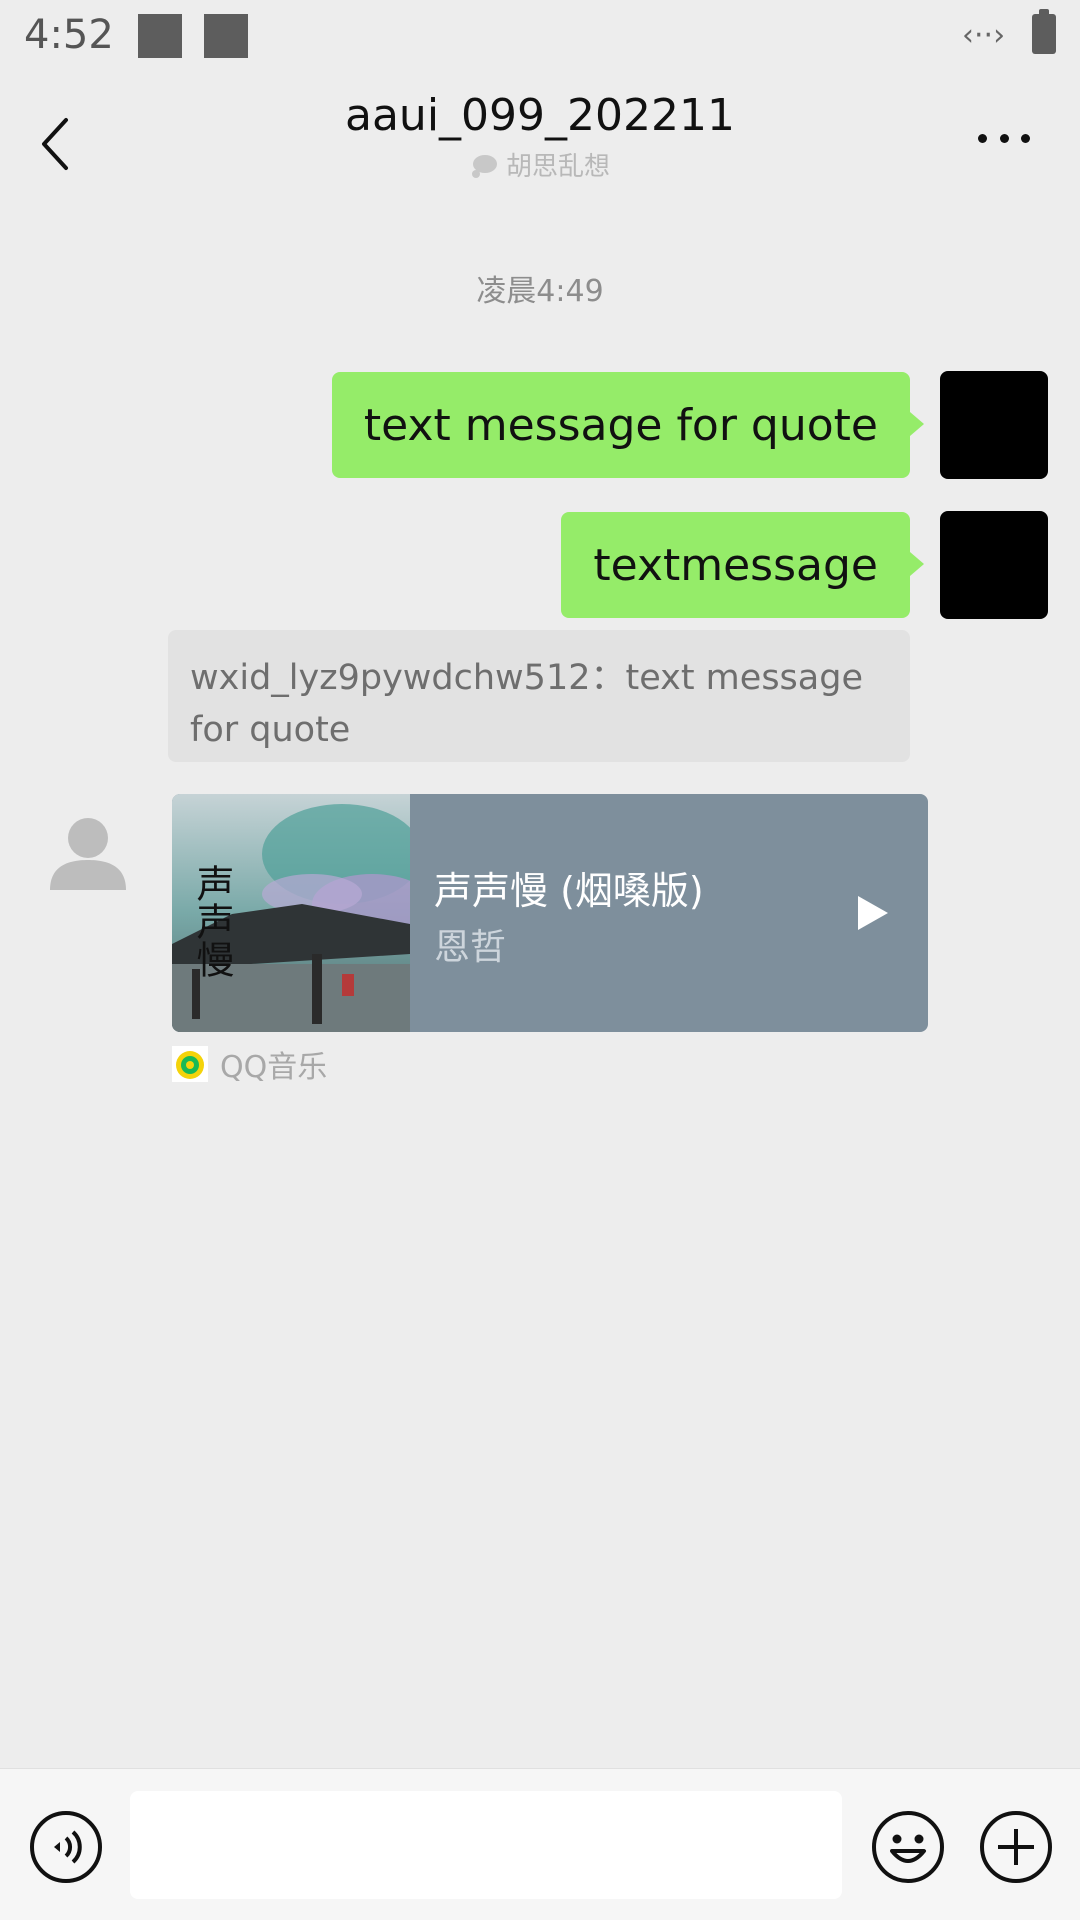 This screenshot has width=1080, height=1920. Describe the element at coordinates (484, 166) in the screenshot. I see `status-bubble-icon` at that location.